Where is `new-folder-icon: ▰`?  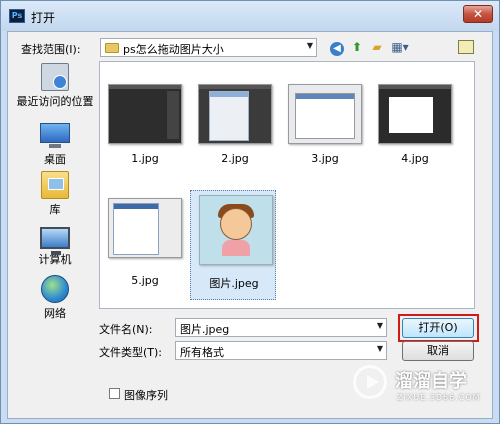 new-folder-icon: ▰ is located at coordinates (377, 47).